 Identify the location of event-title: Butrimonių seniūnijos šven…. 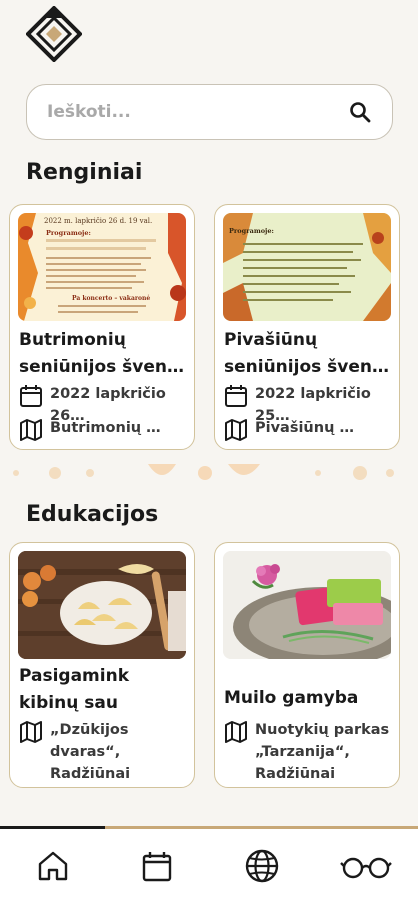
(101, 353).